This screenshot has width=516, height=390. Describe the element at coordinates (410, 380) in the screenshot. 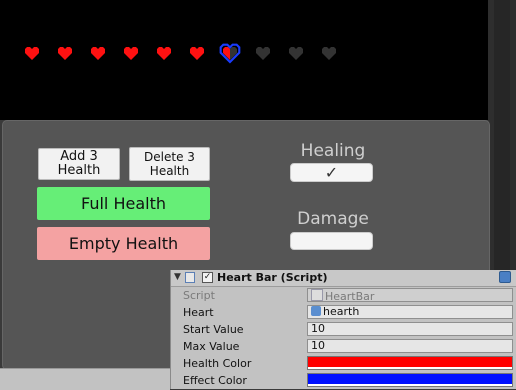

I see `effect-color-field` at that location.